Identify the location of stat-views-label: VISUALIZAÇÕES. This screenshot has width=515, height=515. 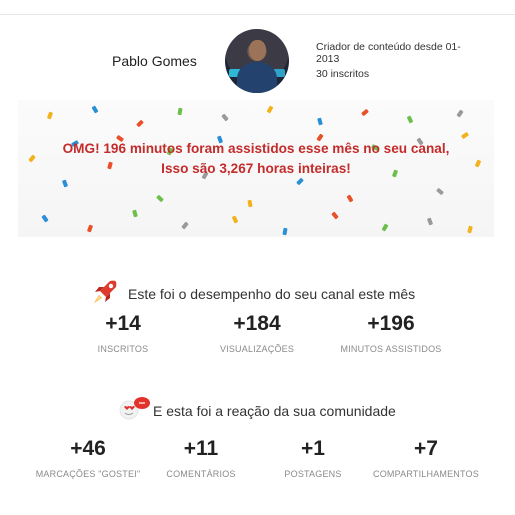
(257, 349).